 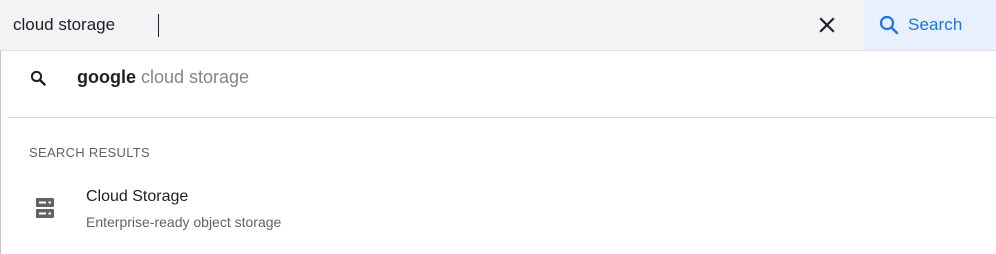 What do you see at coordinates (89, 152) in the screenshot?
I see `search-results-heading: SEARCH RESULTS` at bounding box center [89, 152].